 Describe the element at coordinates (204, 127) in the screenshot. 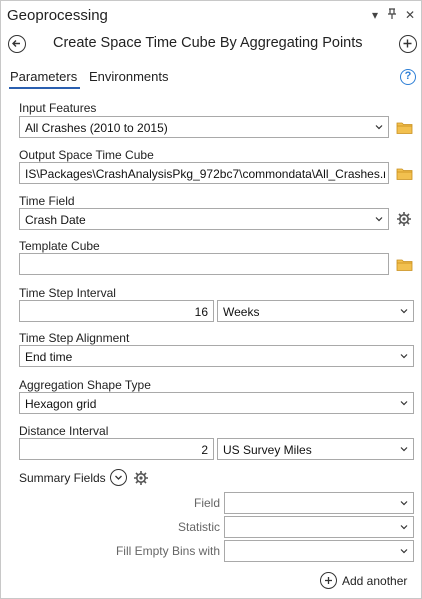

I see `input-features-dropdown: All Crashes (2010 to 2015)` at that location.